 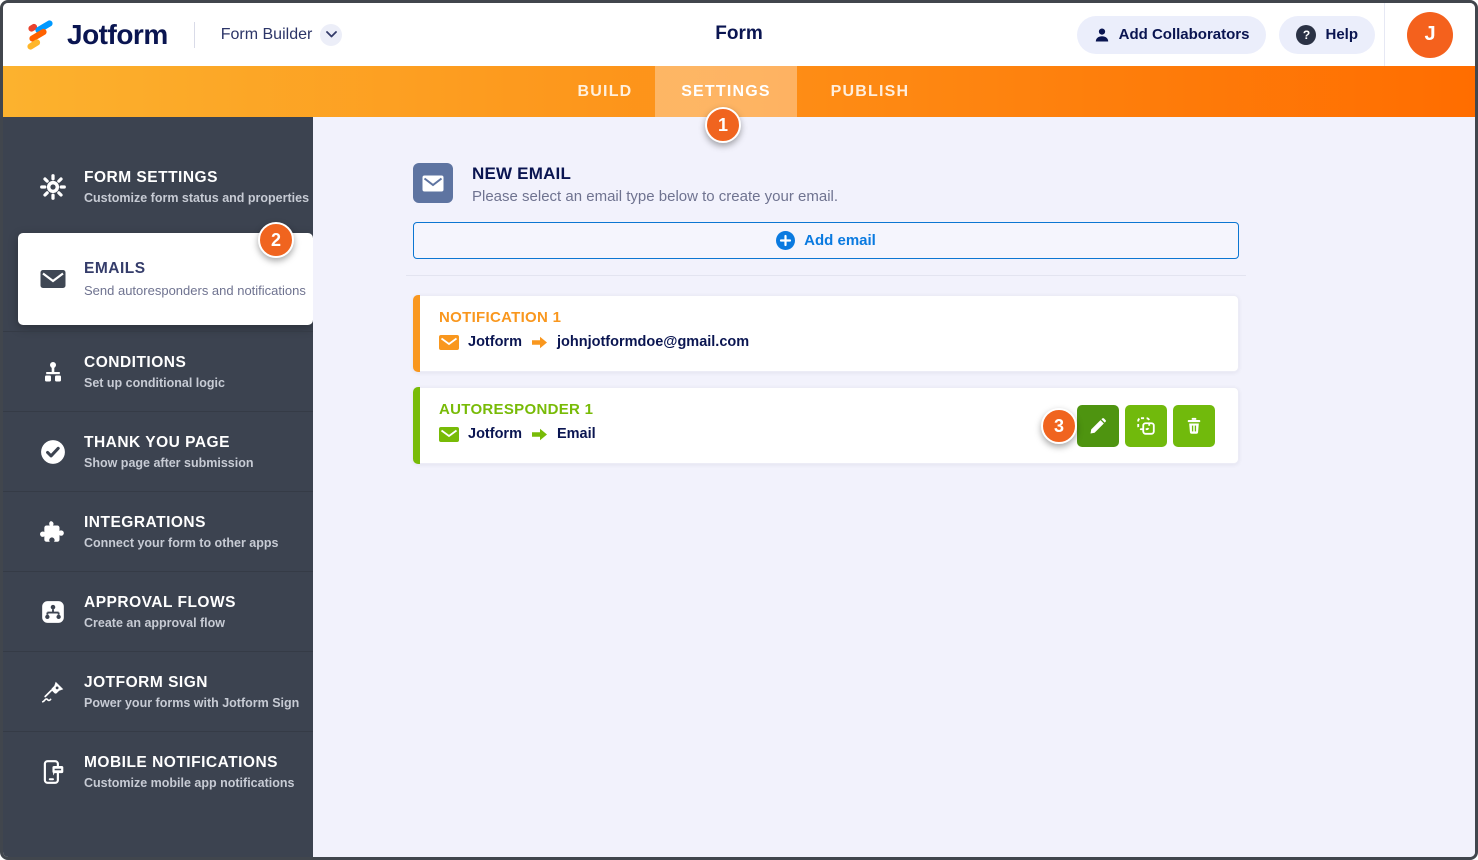 I want to click on sidebar-item-label: MOBILE NOTIFICATIONS, so click(x=181, y=762).